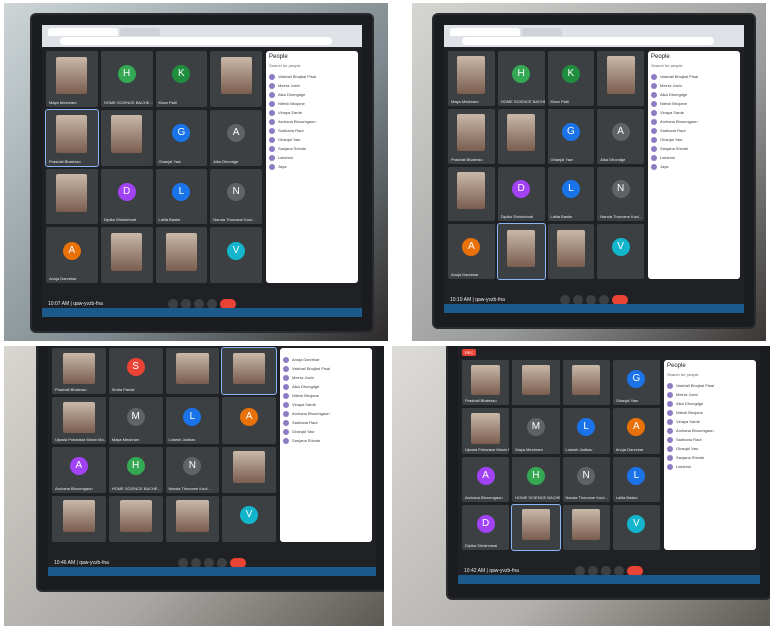  I want to click on people-list-item: Anuja Darvekar, so click(326, 359).